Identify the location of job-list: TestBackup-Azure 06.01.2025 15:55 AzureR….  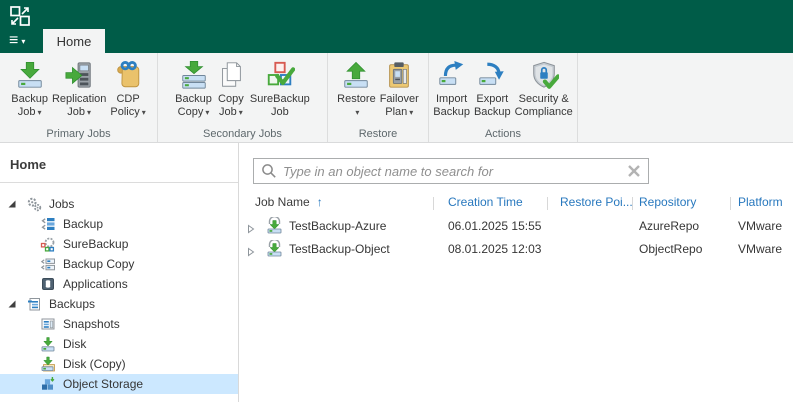
(516, 238).